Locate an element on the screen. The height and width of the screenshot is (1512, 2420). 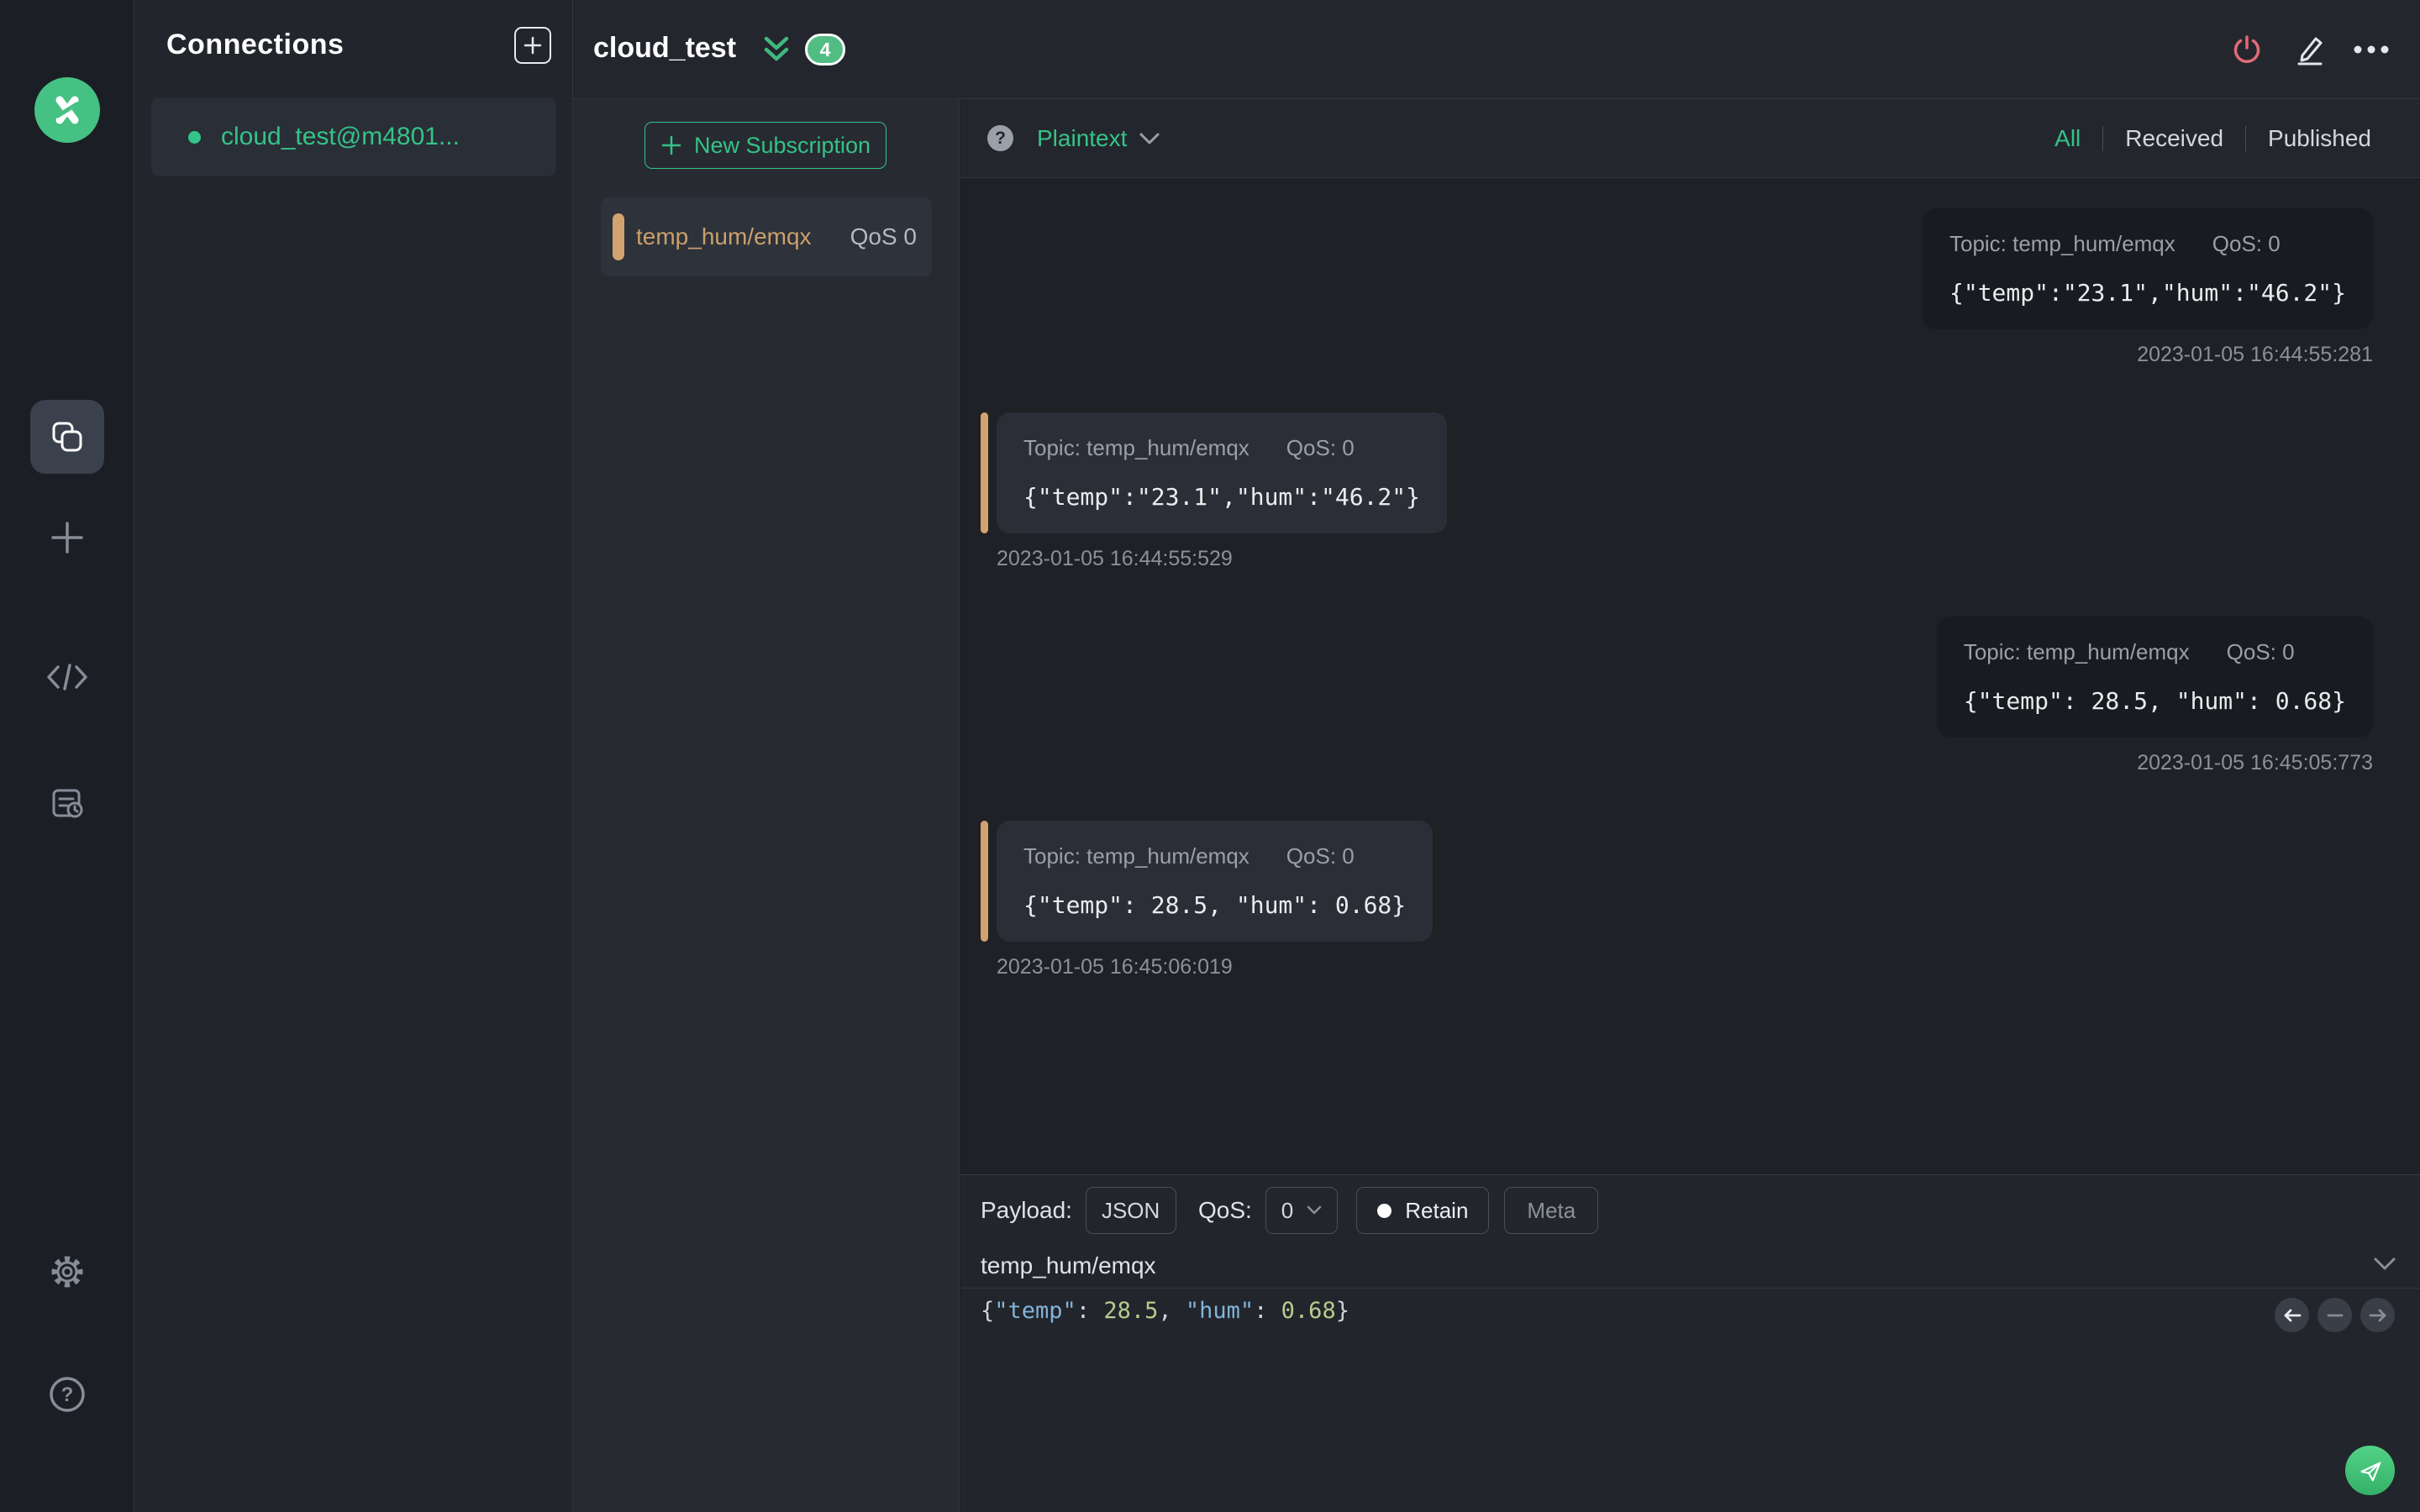
code-icon is located at coordinates (67, 677).